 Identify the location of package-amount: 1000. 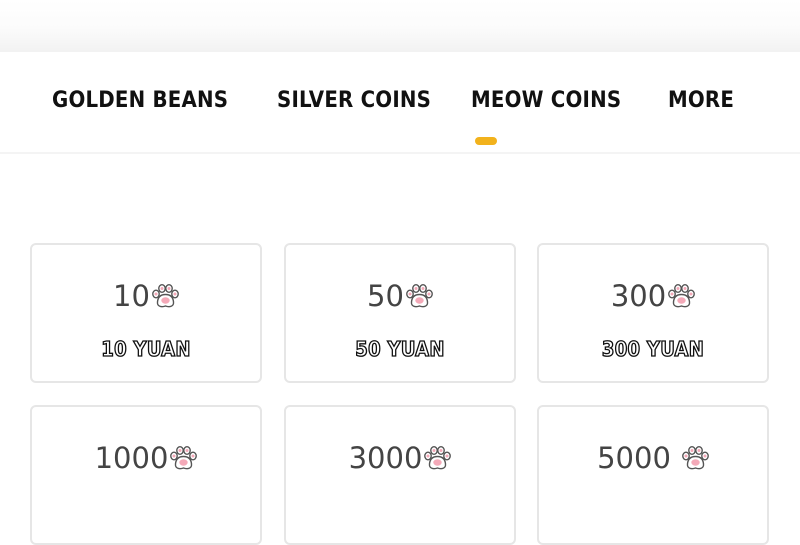
(131, 458).